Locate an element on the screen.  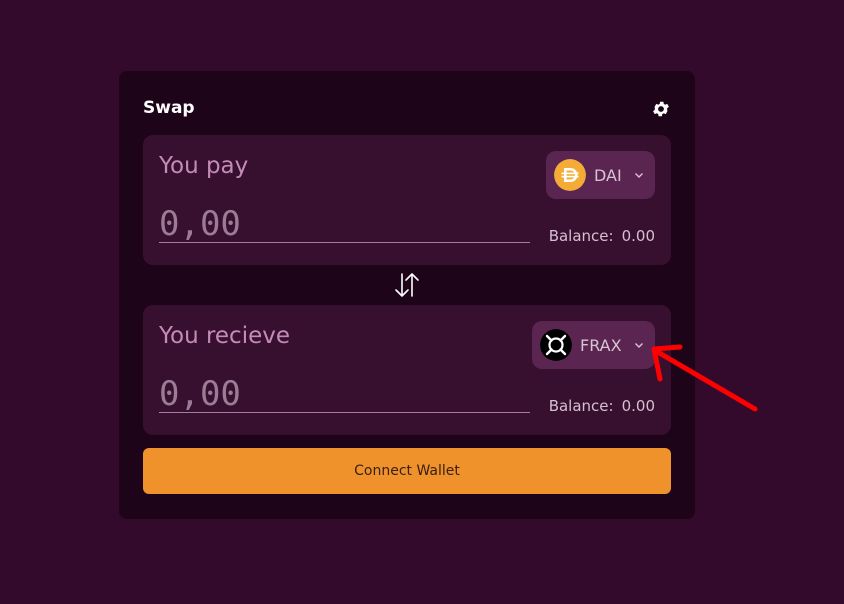
receive-balance-value: 0.00 is located at coordinates (638, 406).